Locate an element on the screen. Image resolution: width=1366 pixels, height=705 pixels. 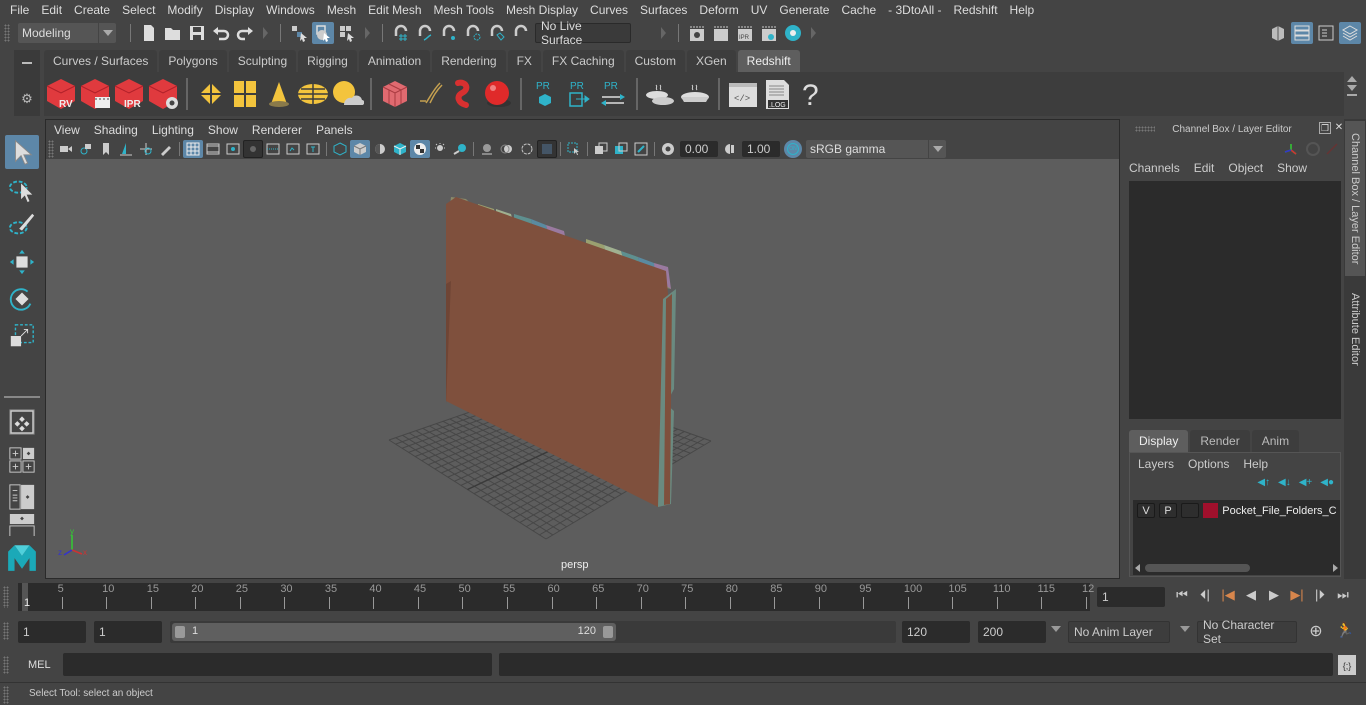
menu-edit-mesh: Edit Mesh is located at coordinates (394, 10).